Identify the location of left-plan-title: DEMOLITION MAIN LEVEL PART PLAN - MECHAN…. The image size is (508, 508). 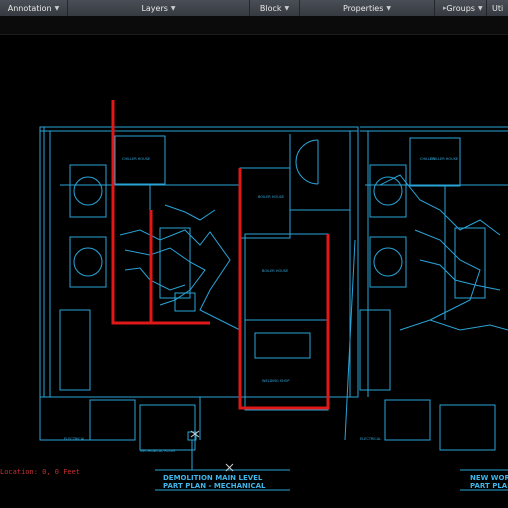
(214, 482).